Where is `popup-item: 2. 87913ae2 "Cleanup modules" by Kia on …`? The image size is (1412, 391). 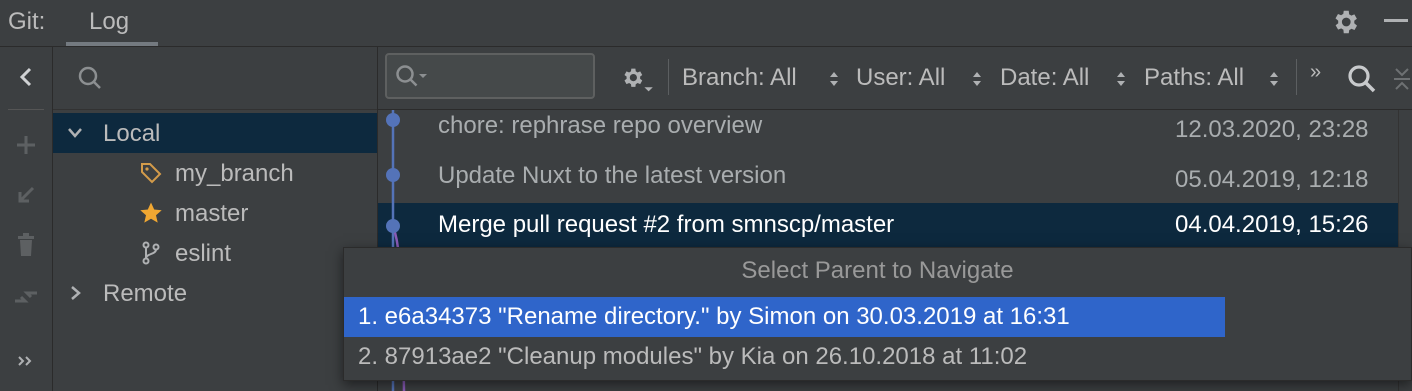
popup-item: 2. 87913ae2 "Cleanup modules" by Kia on … is located at coordinates (784, 357).